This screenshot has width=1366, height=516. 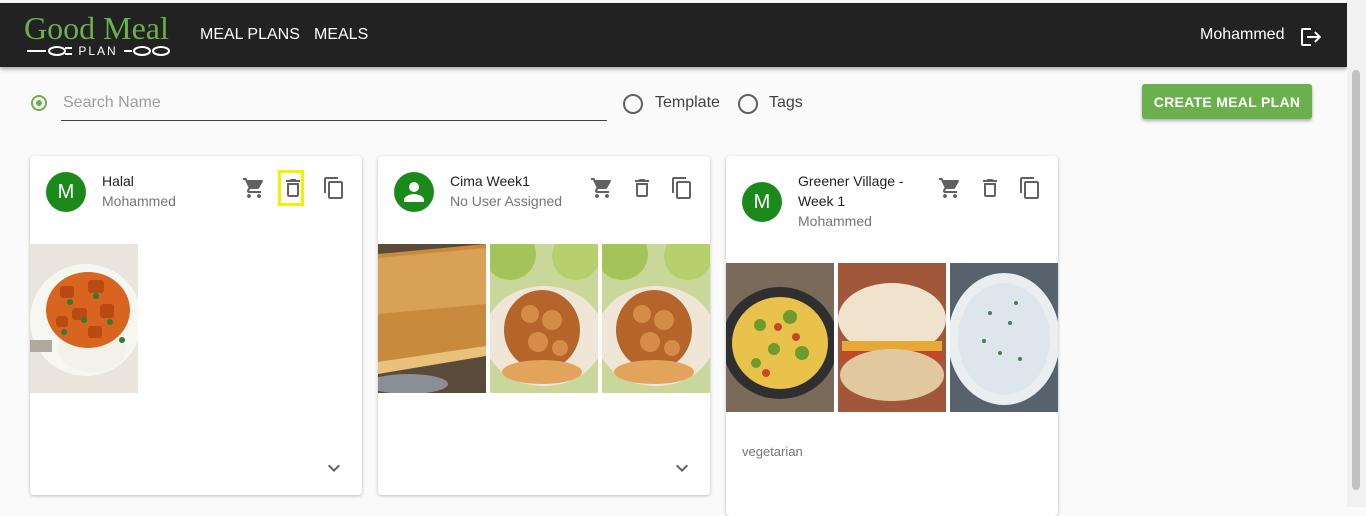 I want to click on meal-image-curry, so click(x=84, y=318).